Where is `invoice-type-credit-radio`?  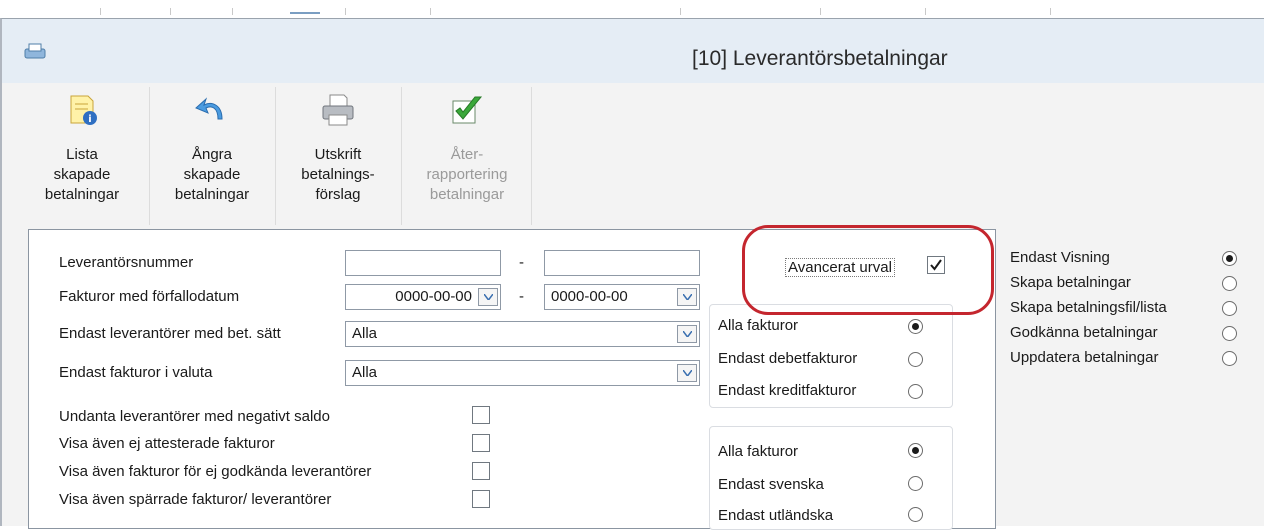 invoice-type-credit-radio is located at coordinates (915, 391).